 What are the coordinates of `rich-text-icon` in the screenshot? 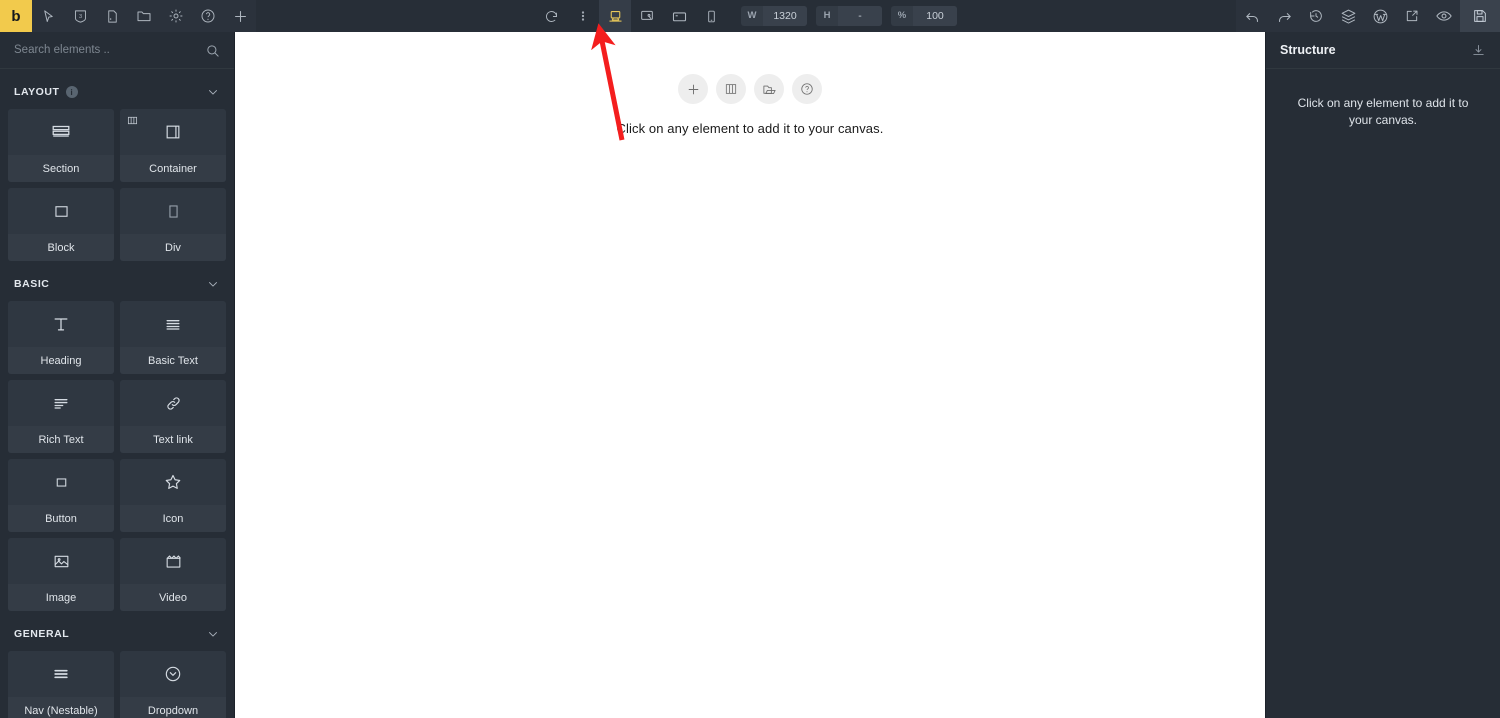 It's located at (61, 403).